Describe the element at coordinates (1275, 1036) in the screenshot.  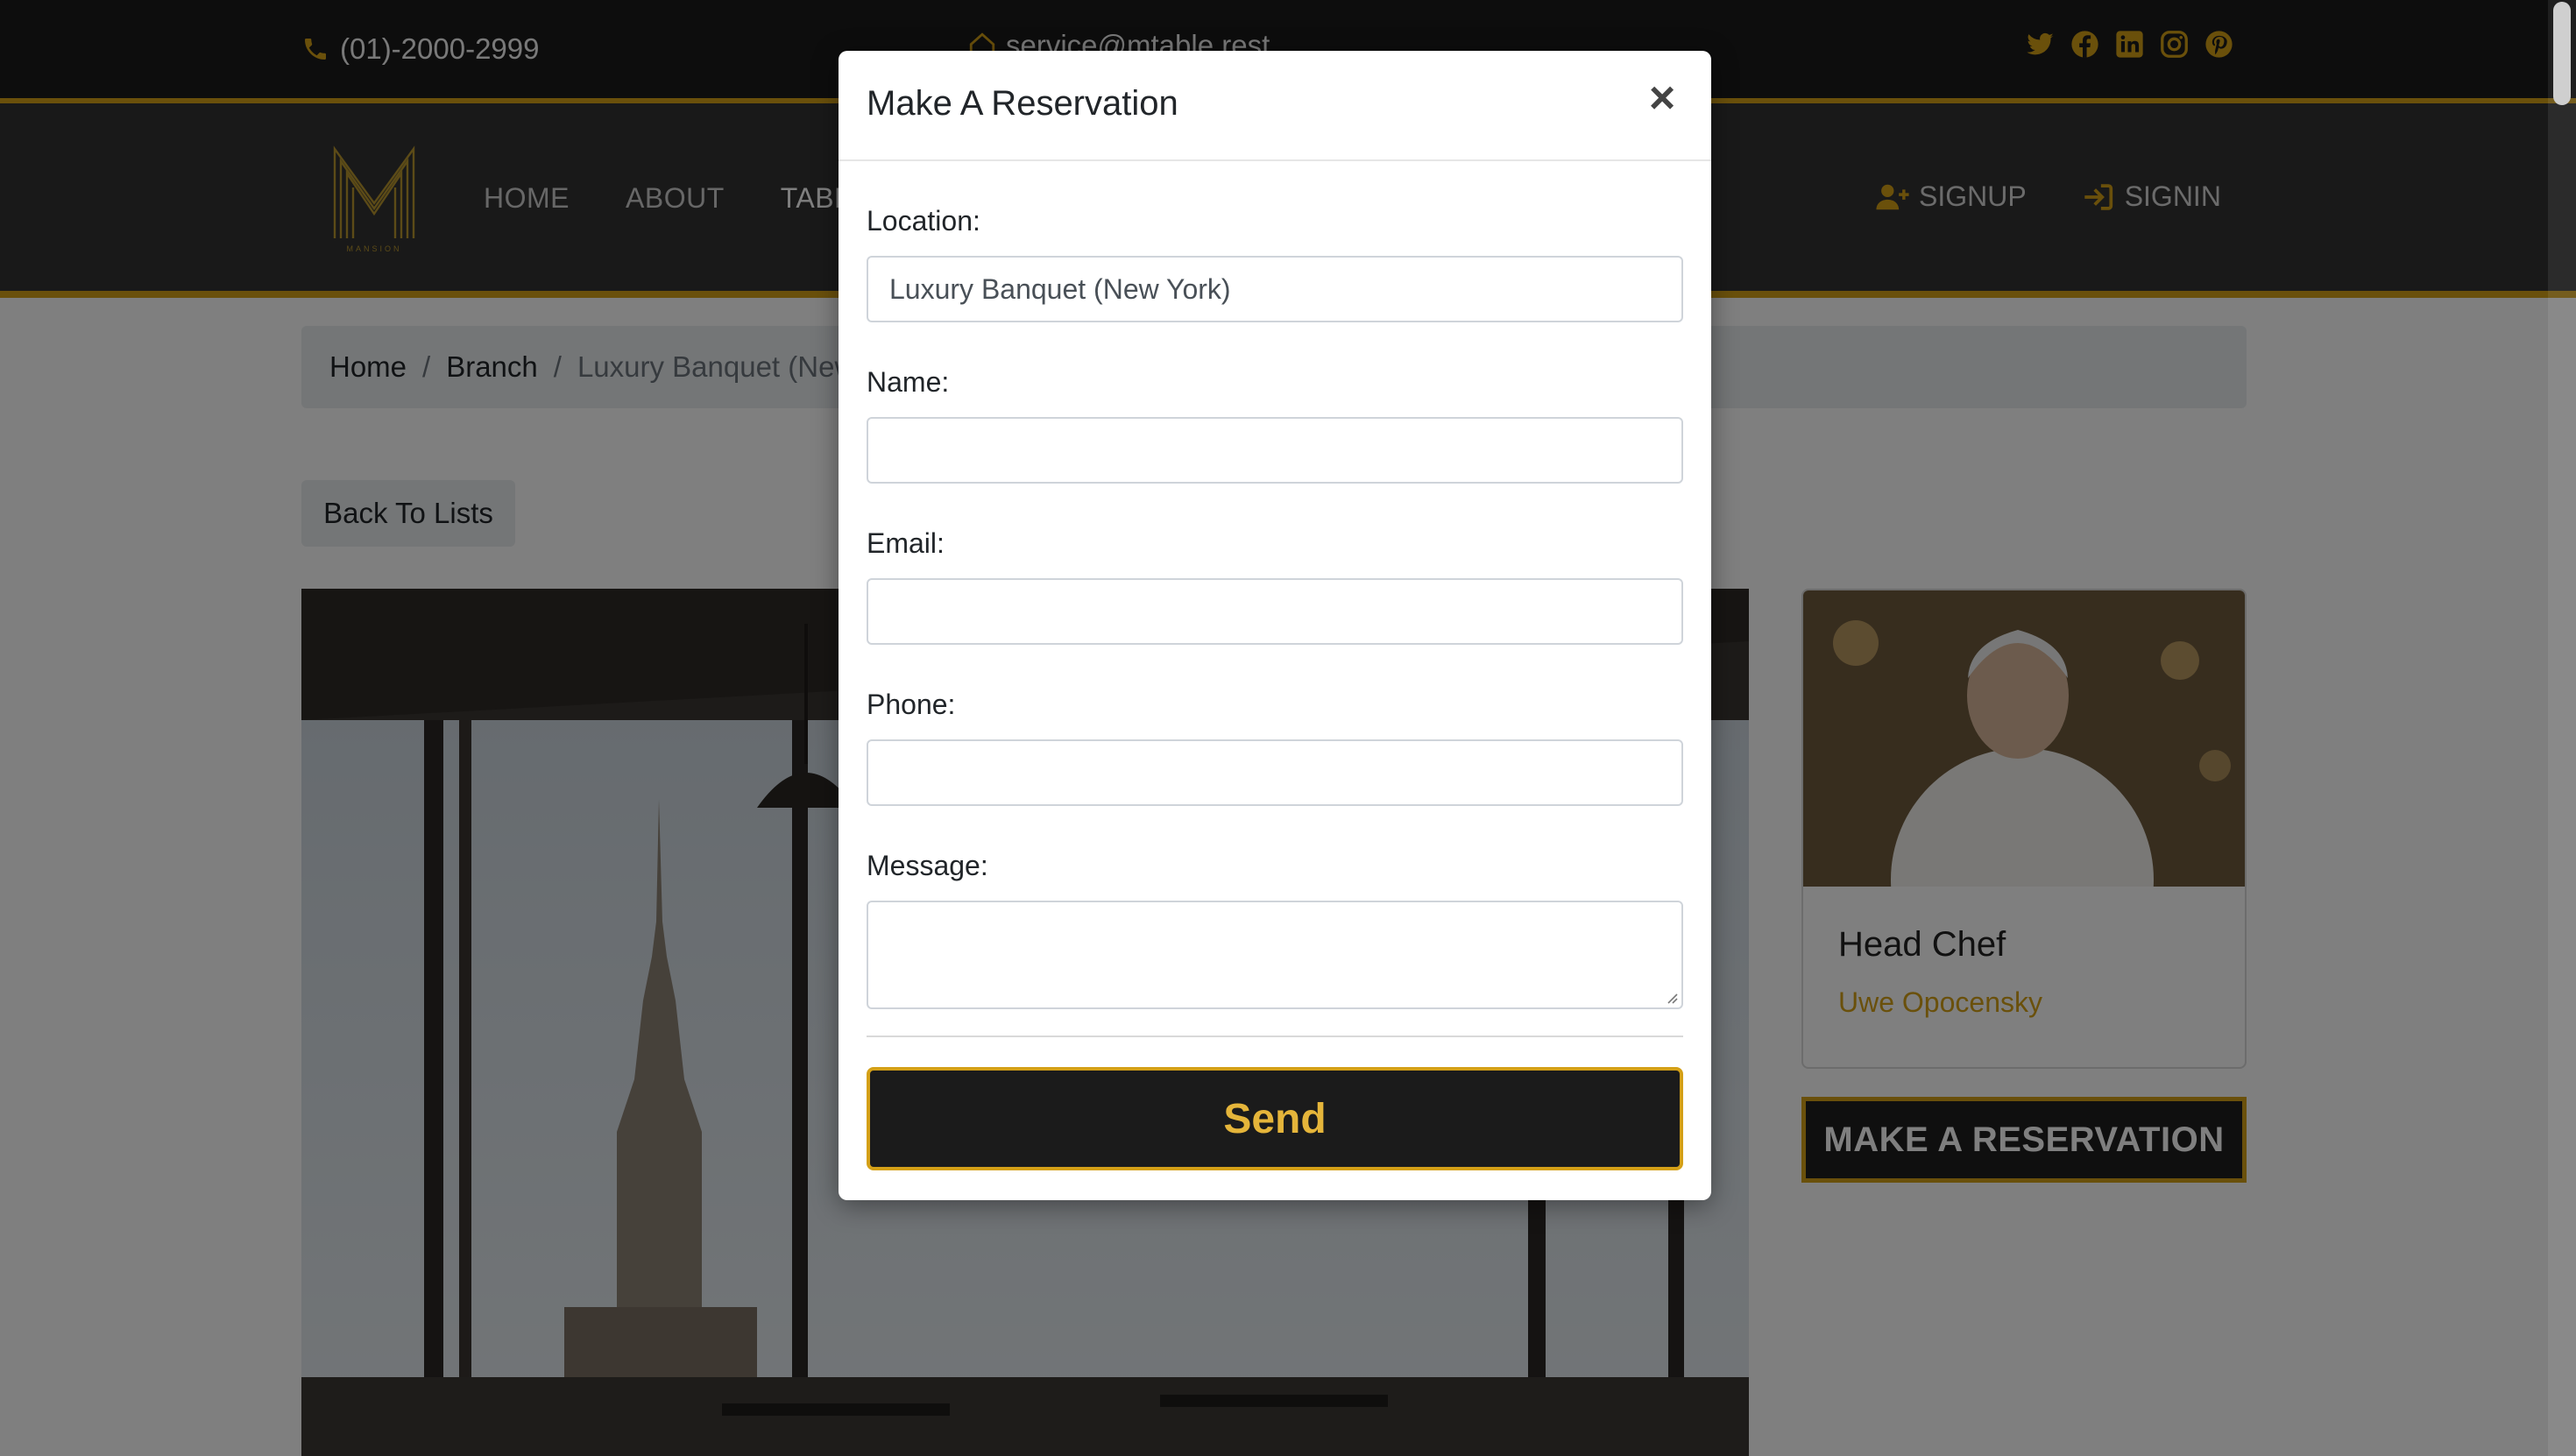
I see `form-divider` at that location.